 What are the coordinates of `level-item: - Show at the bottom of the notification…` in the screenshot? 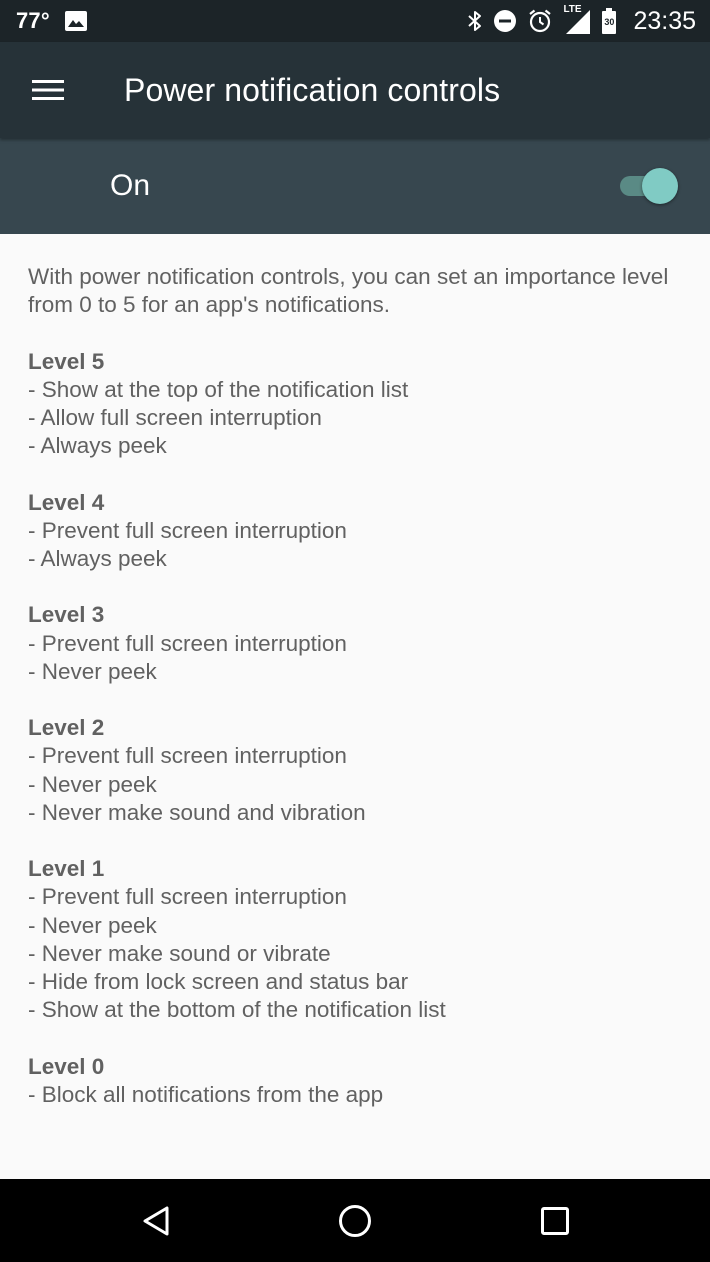 It's located at (237, 1010).